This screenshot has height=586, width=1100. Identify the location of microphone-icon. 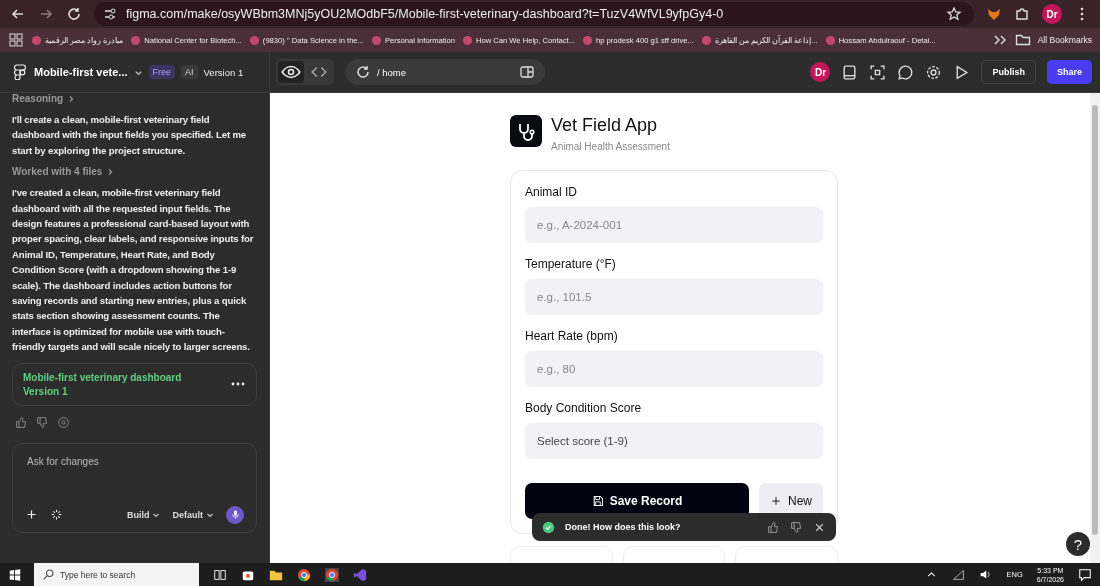
(235, 515).